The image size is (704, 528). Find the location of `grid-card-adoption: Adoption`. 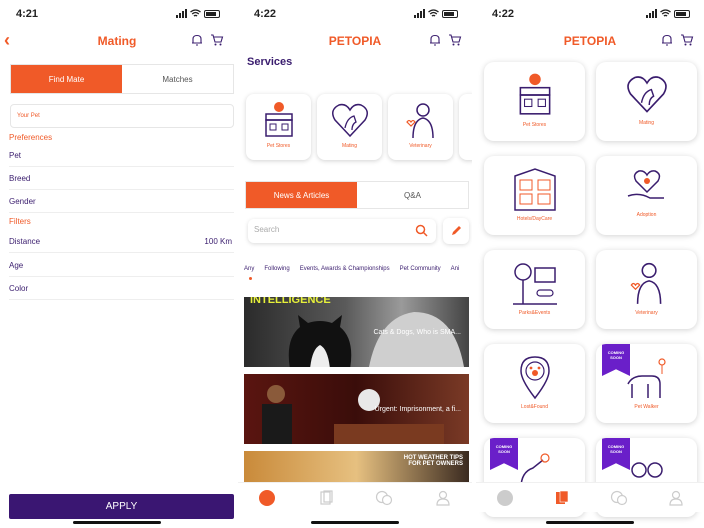

grid-card-adoption: Adoption is located at coordinates (646, 195).